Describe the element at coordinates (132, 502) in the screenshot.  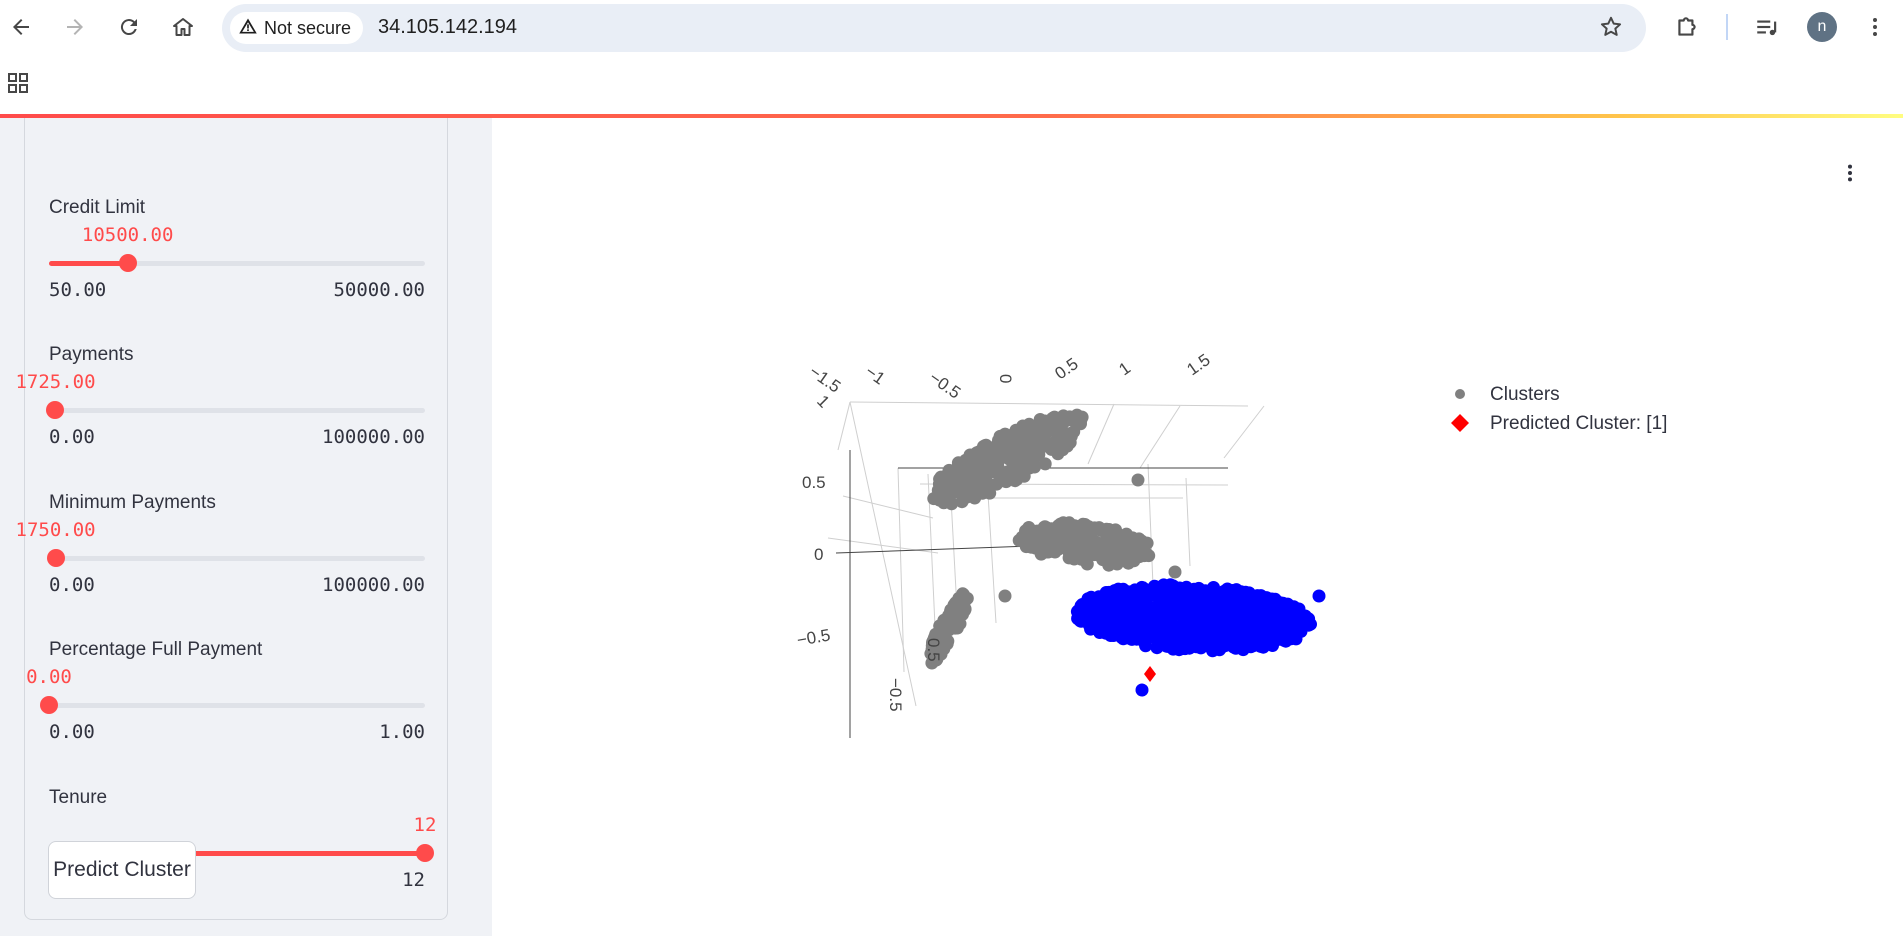
I see `slider-label: Minimum Payments` at that location.